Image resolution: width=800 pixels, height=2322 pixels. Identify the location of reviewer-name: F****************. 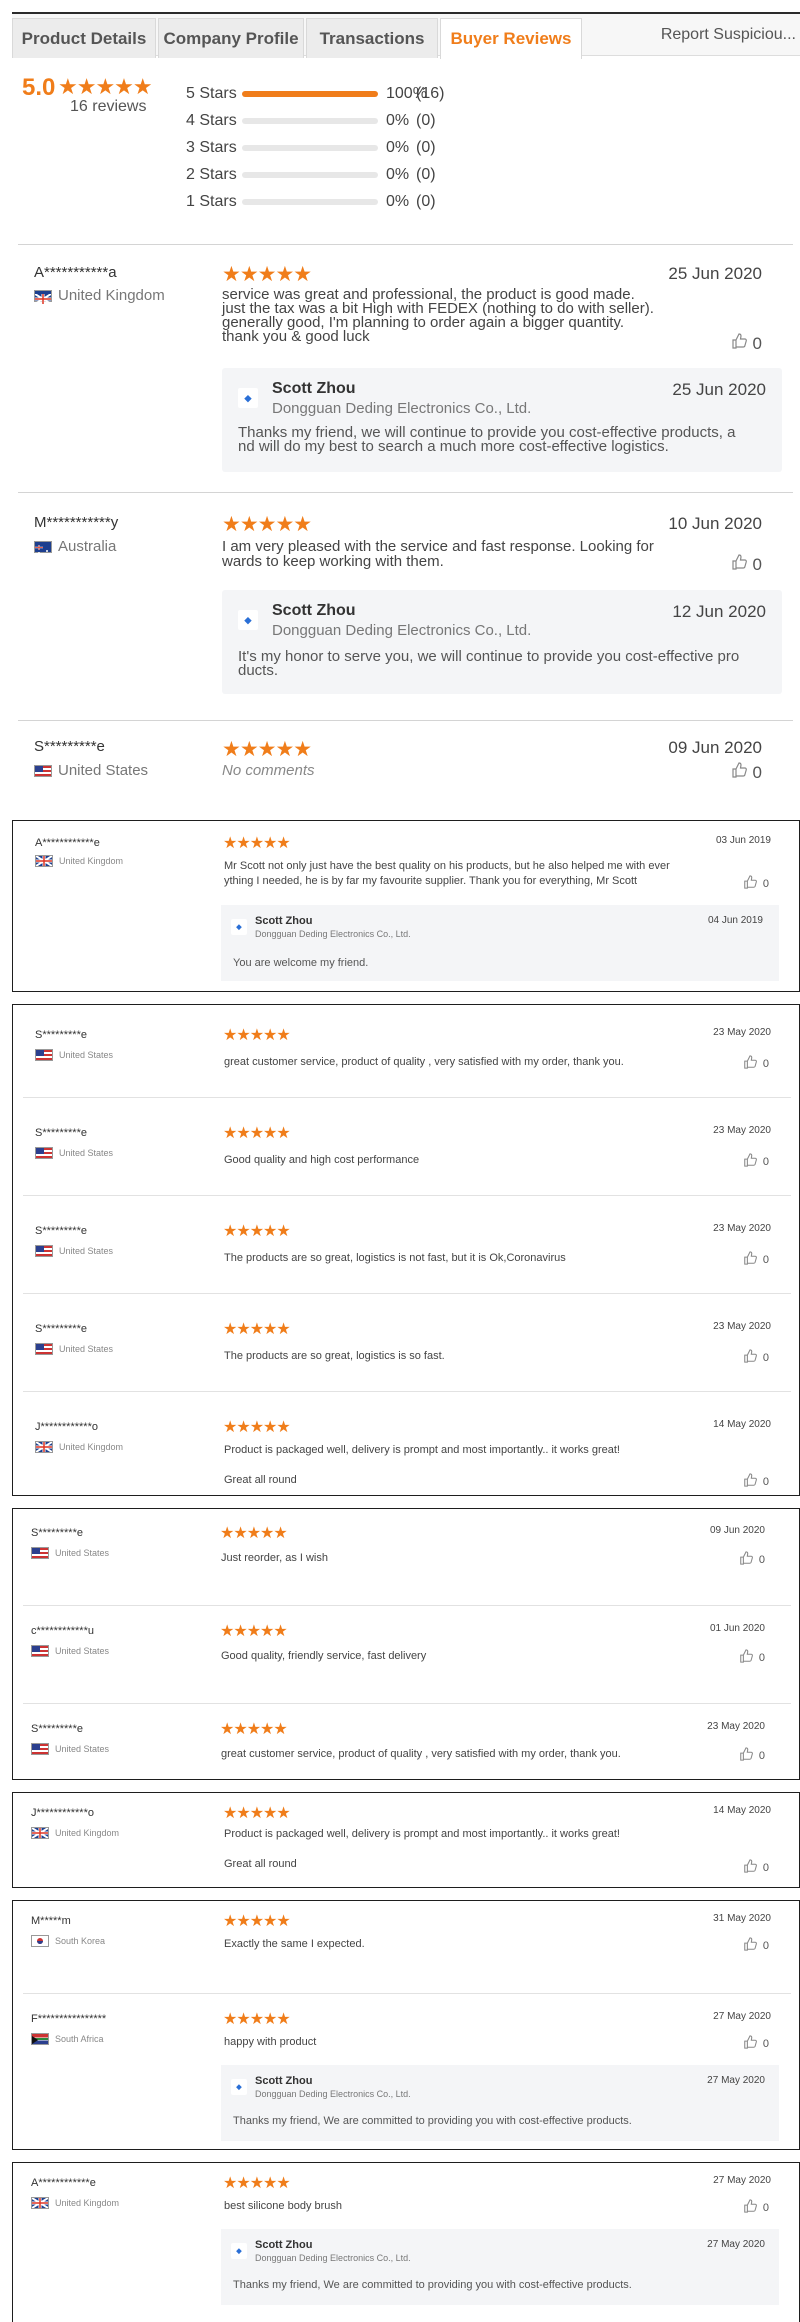
(69, 2019).